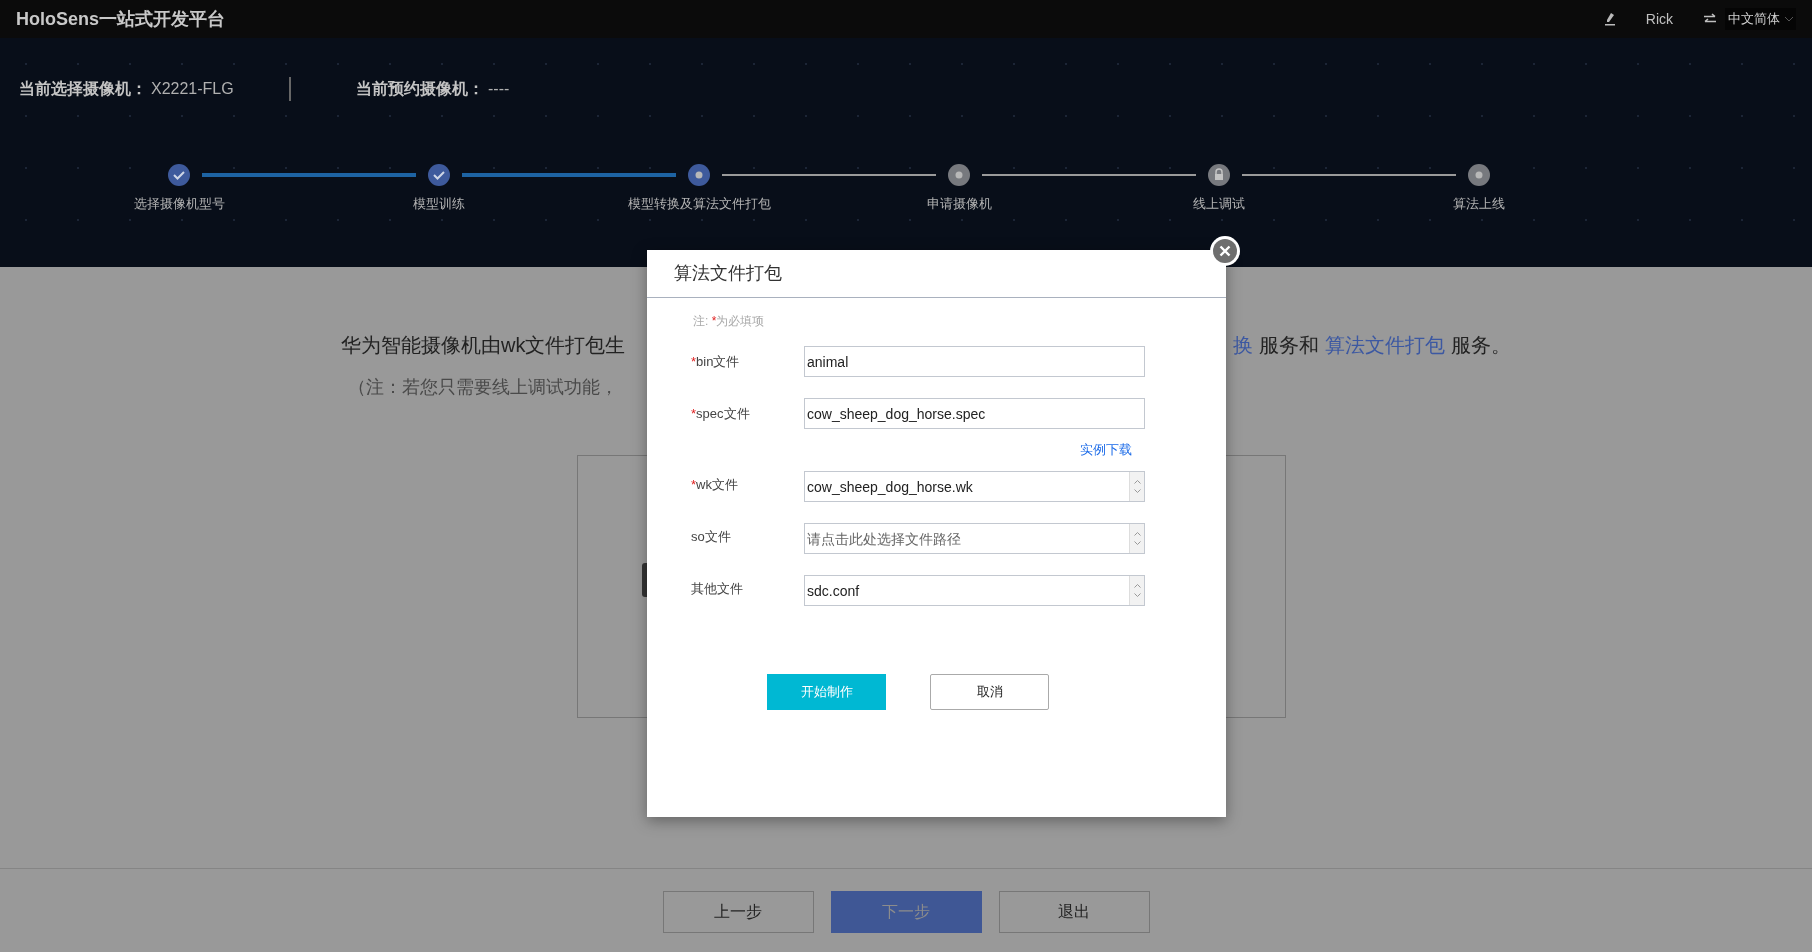 Image resolution: width=1812 pixels, height=952 pixels. What do you see at coordinates (83, 89) in the screenshot?
I see `selected-camera-label: 当前选择摄像机：` at bounding box center [83, 89].